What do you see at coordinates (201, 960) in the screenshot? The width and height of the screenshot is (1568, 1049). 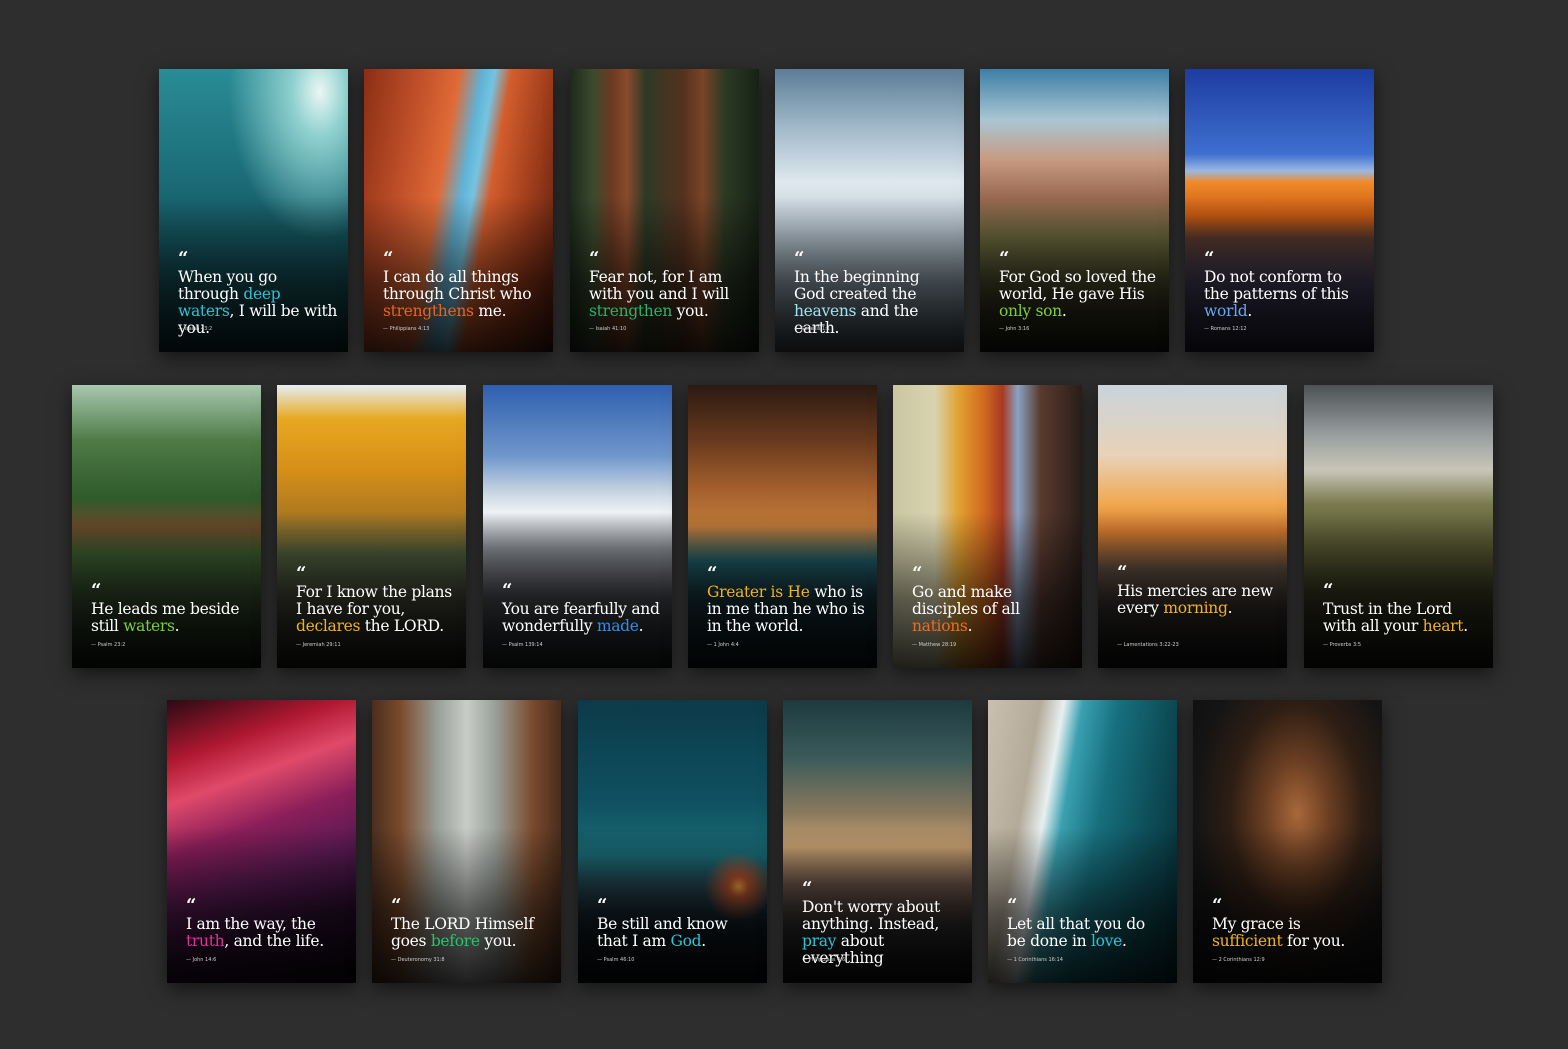 I see `verse-reference: — John 14:6` at bounding box center [201, 960].